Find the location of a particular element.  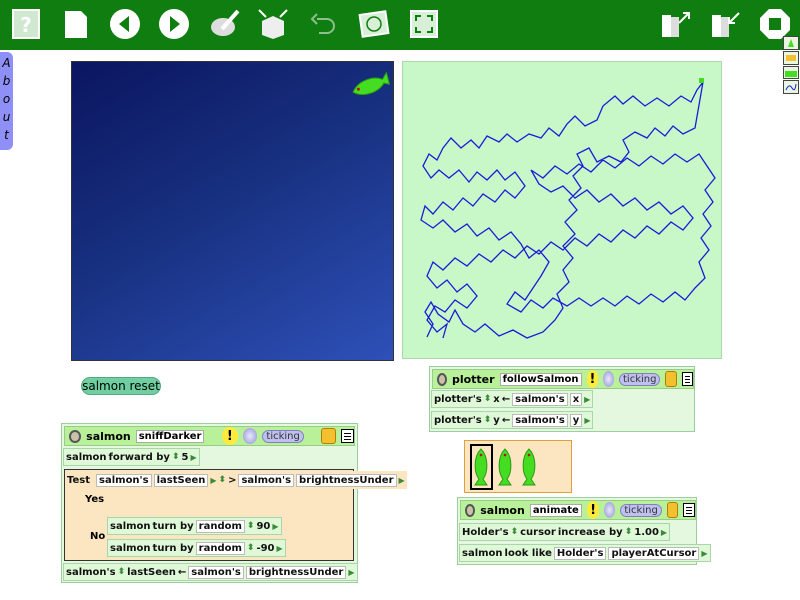

flap-holder-icon is located at coordinates (791, 57).